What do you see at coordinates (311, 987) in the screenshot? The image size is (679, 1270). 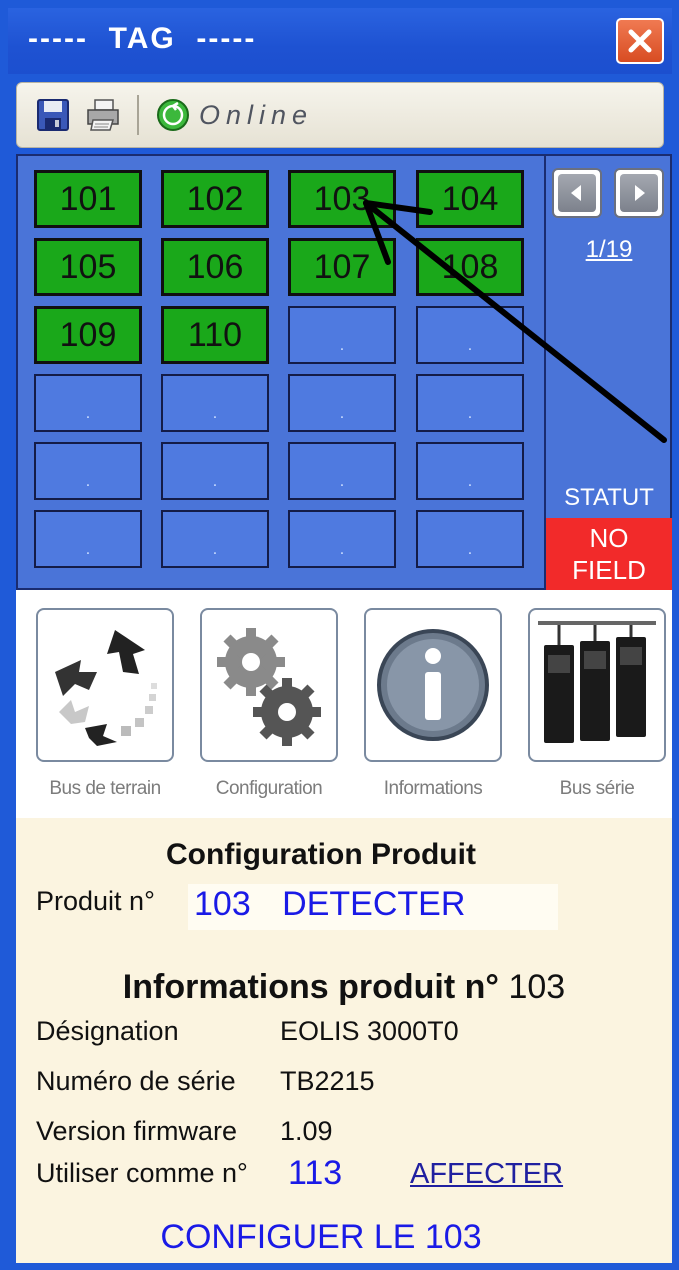 I see `info-title-prefix: Informations produit n°` at bounding box center [311, 987].